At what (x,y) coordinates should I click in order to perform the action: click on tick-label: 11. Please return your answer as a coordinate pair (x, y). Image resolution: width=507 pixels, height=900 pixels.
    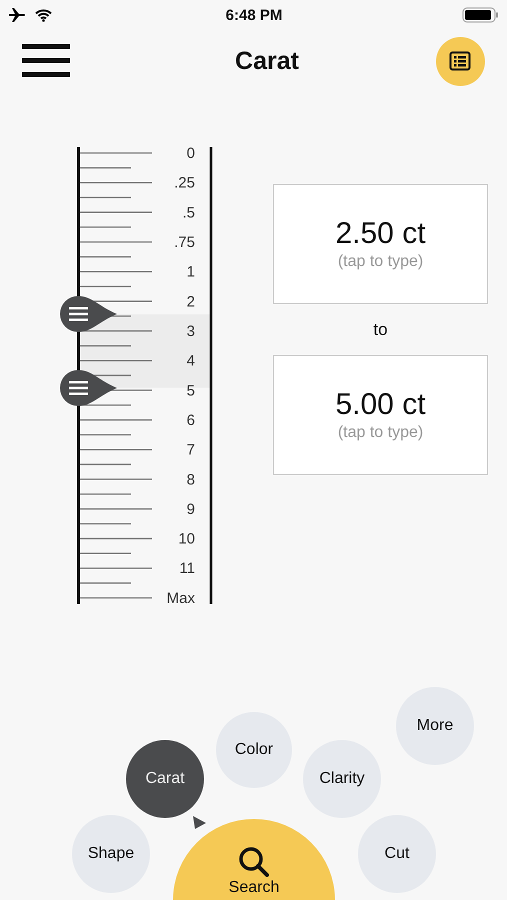
    Looking at the image, I should click on (187, 569).